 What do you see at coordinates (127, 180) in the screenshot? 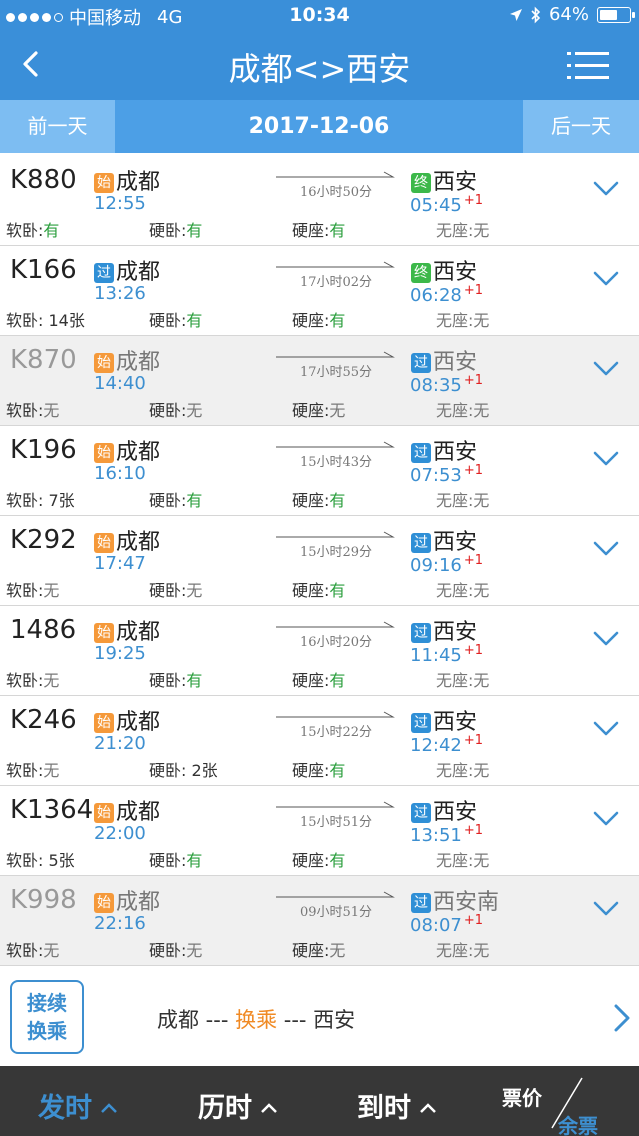
I see `departure-station: 始成都` at bounding box center [127, 180].